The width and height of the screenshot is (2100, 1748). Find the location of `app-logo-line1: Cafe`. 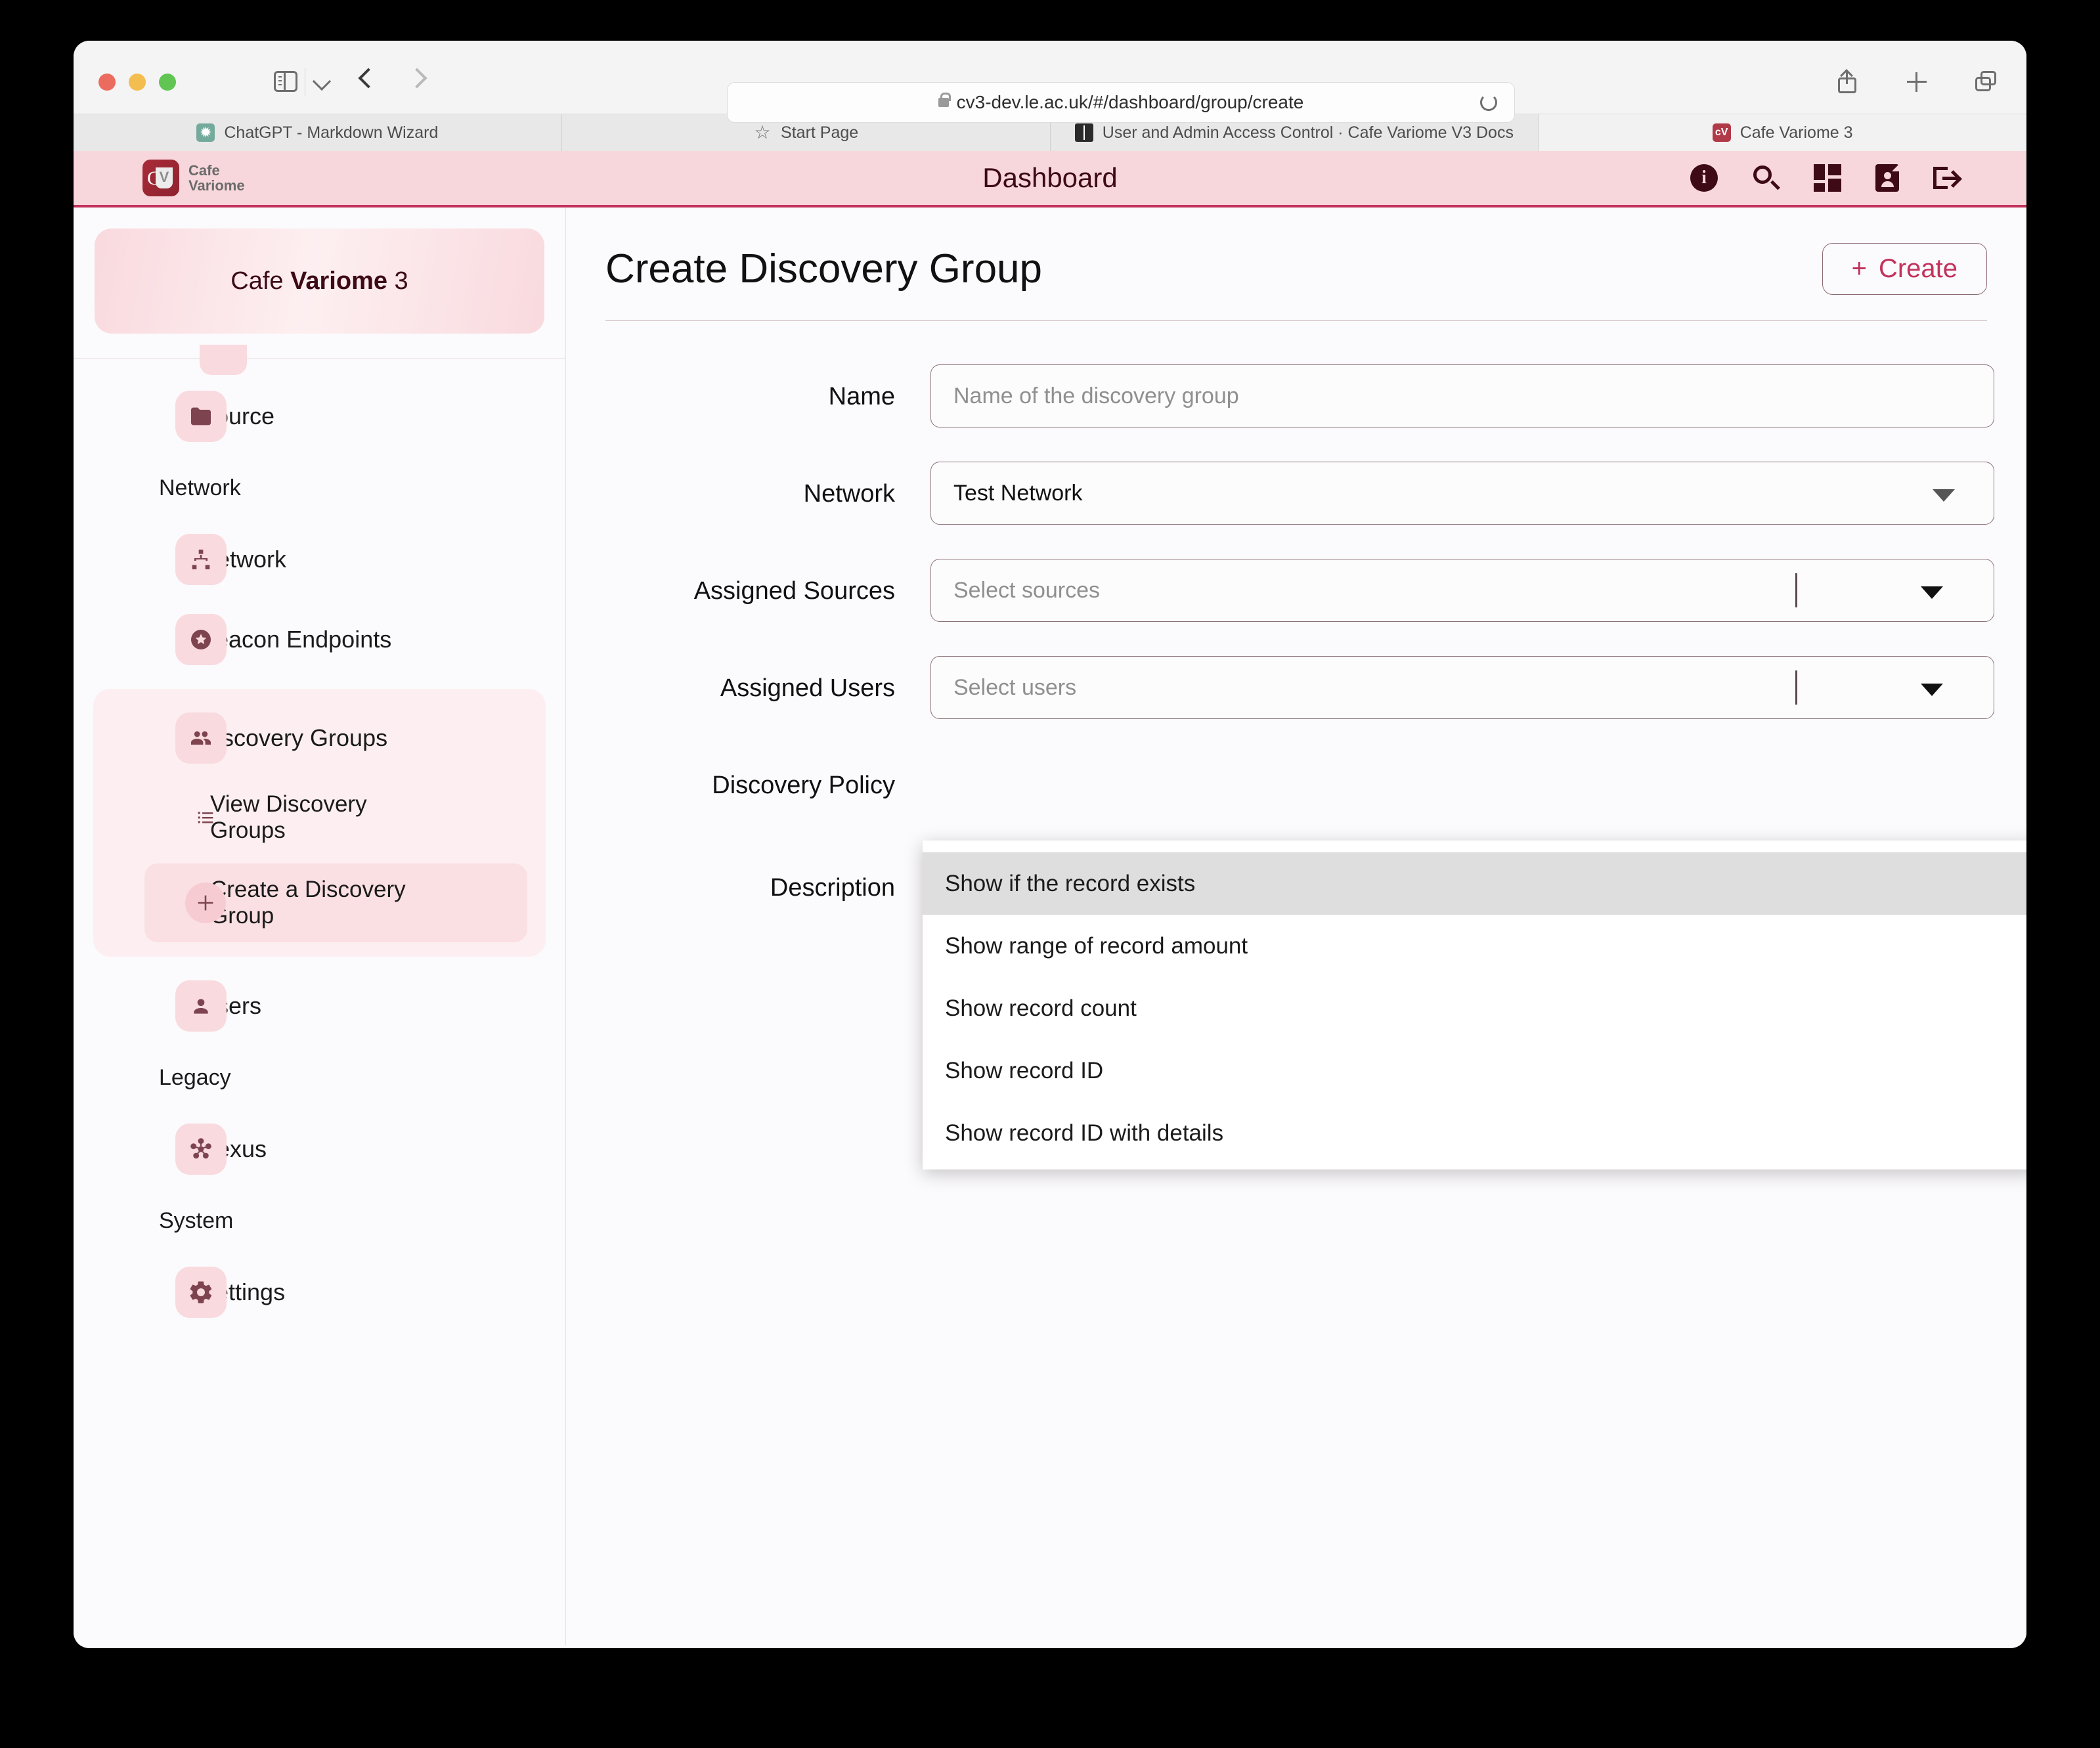

app-logo-line1: Cafe is located at coordinates (204, 170).